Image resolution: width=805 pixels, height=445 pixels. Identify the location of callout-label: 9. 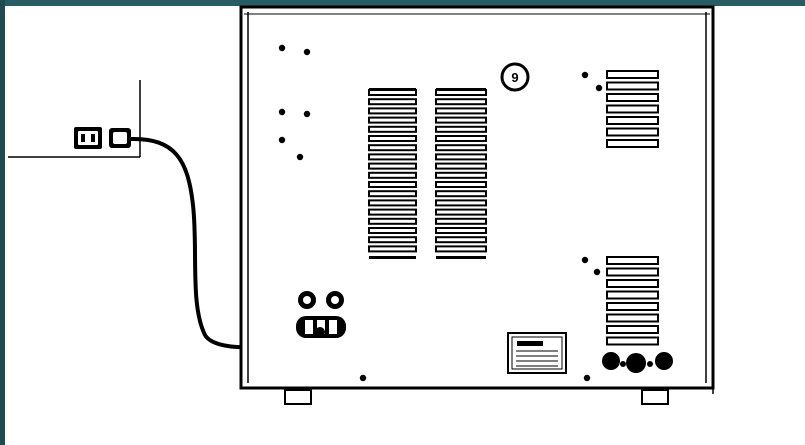
(514, 77).